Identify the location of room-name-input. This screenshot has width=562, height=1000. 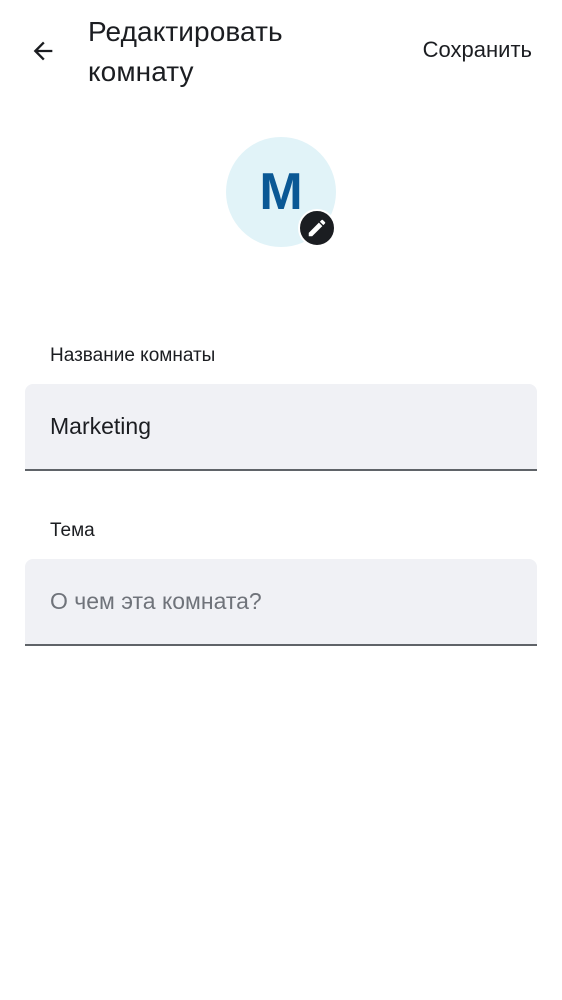
(281, 426).